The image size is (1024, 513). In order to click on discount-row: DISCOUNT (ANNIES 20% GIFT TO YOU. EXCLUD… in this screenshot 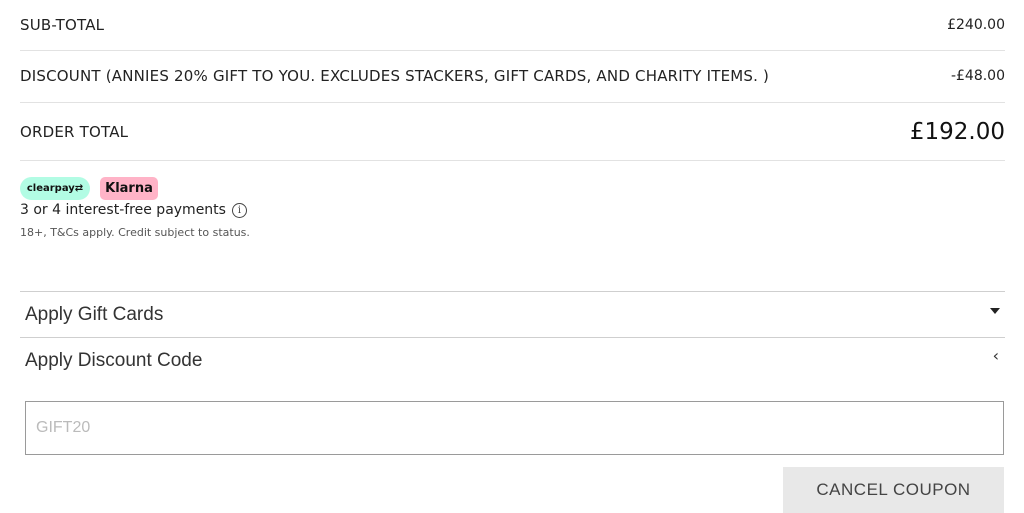, I will do `click(512, 76)`.